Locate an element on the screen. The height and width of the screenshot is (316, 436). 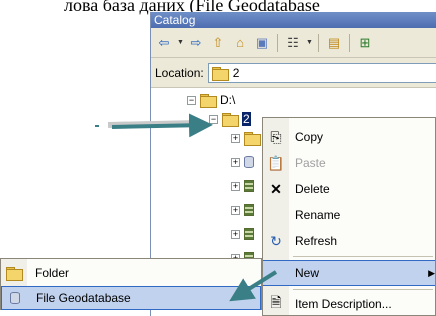
view-options-icon: ☷ is located at coordinates (293, 43).